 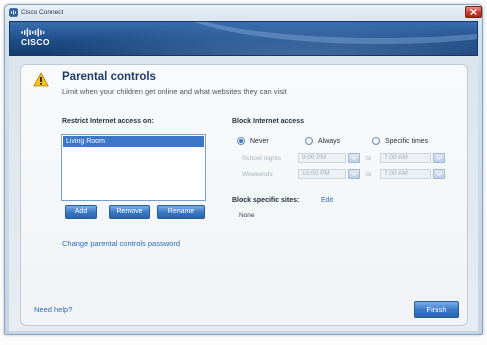 I want to click on remove-button: Remove, so click(x=129, y=212).